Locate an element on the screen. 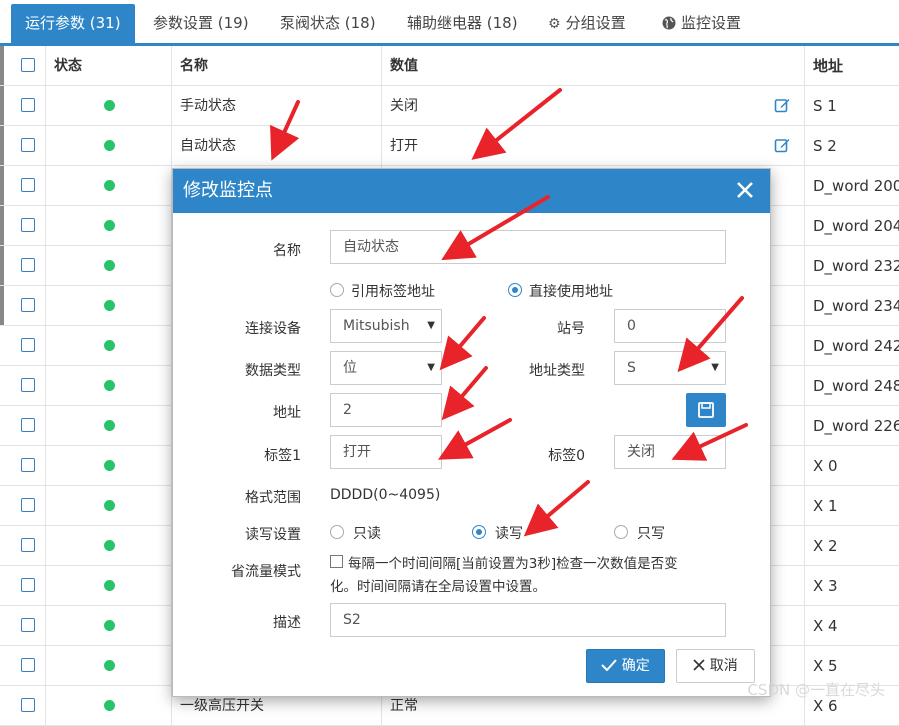  header-value: 数值 is located at coordinates (593, 66).